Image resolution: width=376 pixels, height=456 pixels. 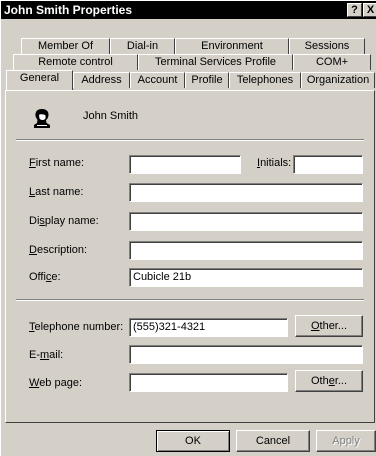 I want to click on apply-button: Apply, so click(x=346, y=441).